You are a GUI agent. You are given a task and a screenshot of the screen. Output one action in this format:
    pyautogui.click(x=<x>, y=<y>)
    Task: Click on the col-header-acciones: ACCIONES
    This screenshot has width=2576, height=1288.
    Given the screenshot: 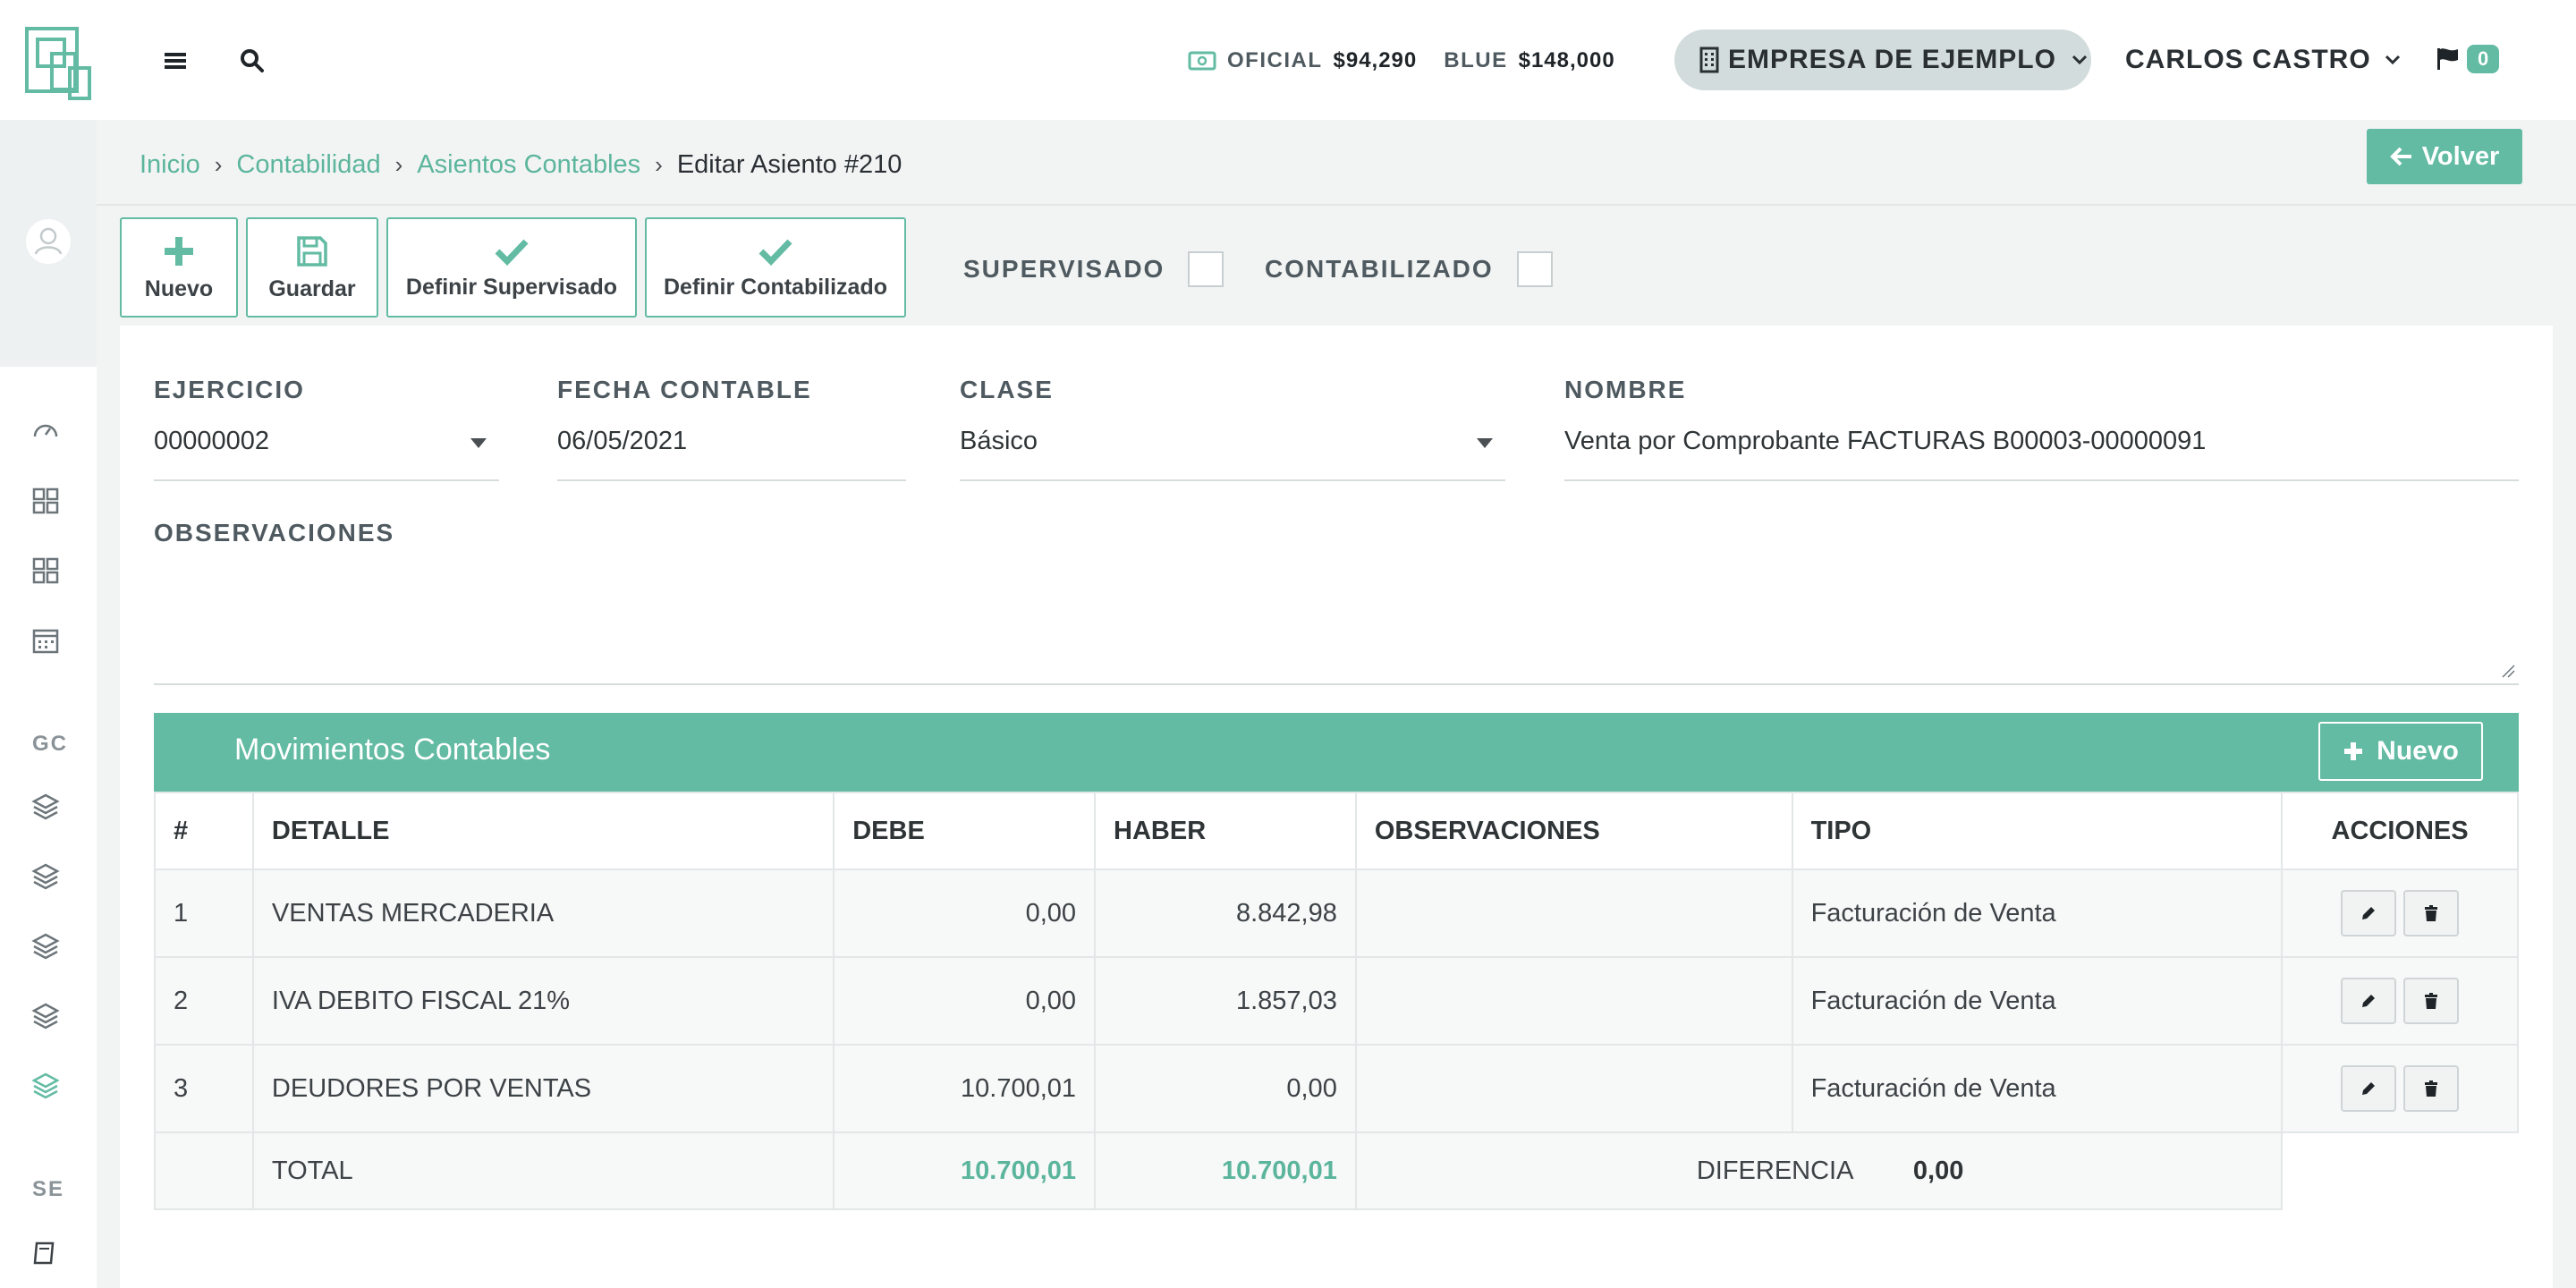 What is the action you would take?
    pyautogui.click(x=2400, y=831)
    